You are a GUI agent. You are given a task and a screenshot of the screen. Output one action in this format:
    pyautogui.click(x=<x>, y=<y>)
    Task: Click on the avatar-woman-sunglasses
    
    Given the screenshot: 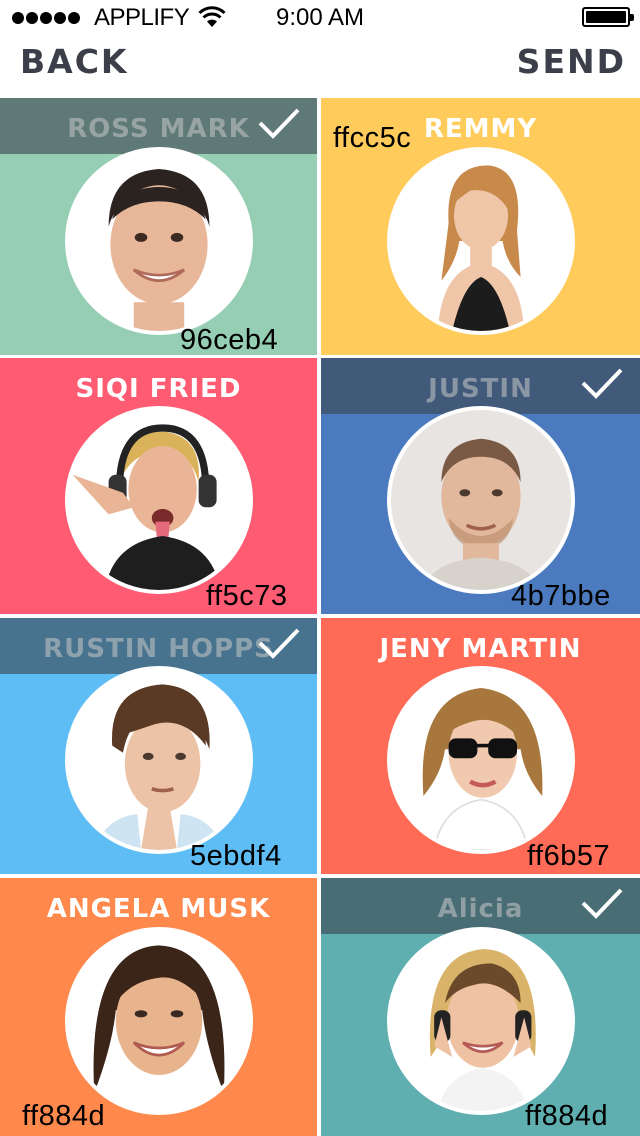 What is the action you would take?
    pyautogui.click(x=480, y=760)
    